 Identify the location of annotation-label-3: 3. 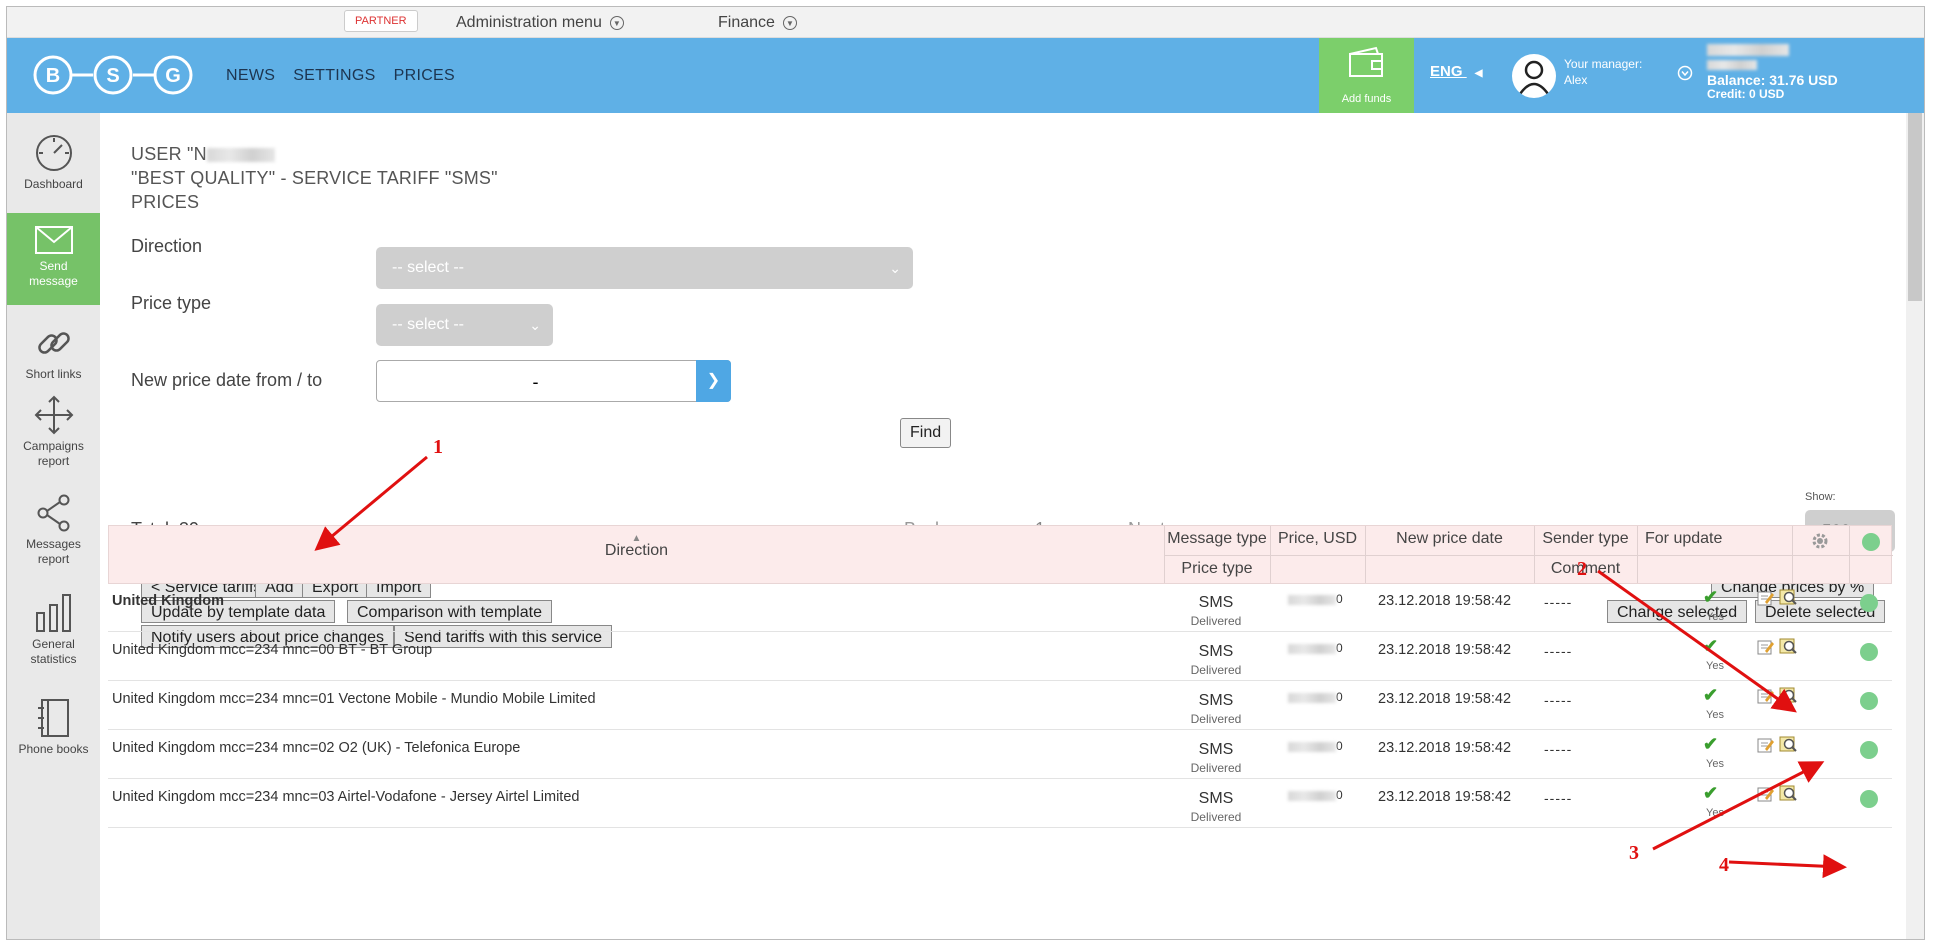
(1634, 853).